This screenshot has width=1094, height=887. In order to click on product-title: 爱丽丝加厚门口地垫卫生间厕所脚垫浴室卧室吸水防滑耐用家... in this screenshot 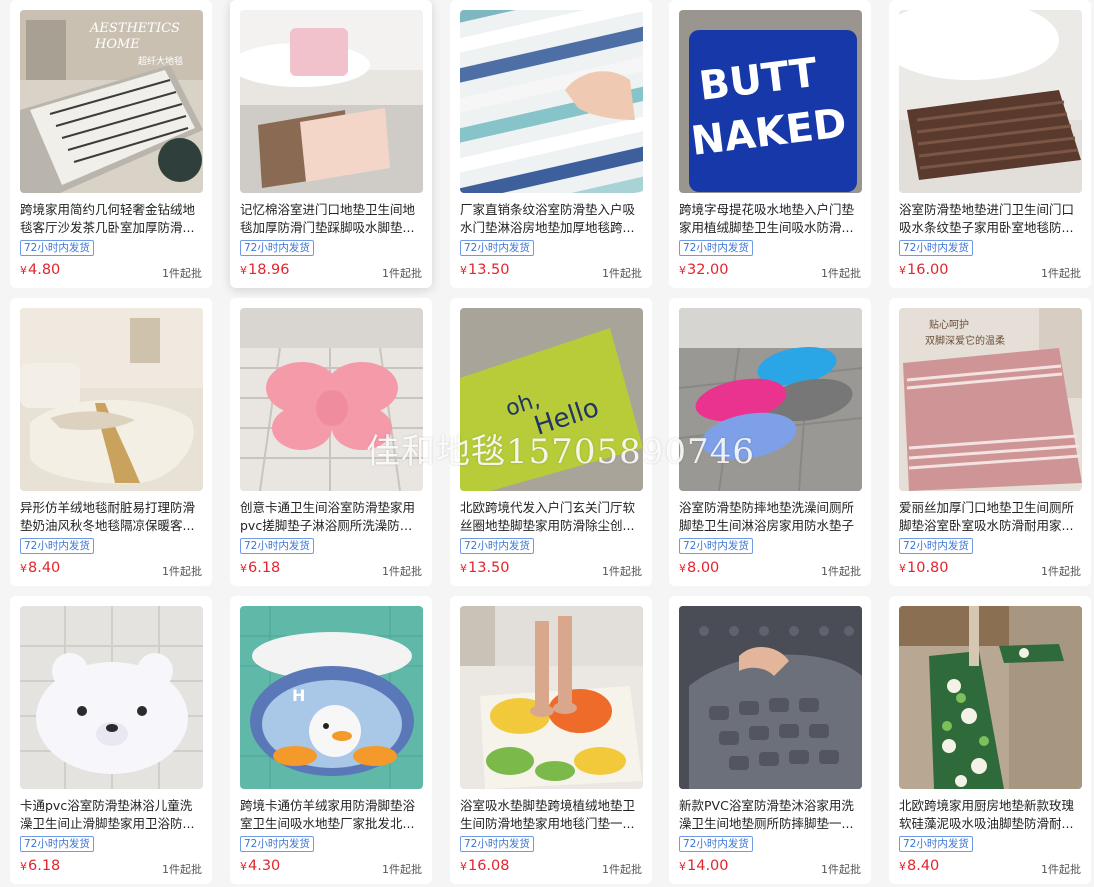, I will do `click(991, 517)`.